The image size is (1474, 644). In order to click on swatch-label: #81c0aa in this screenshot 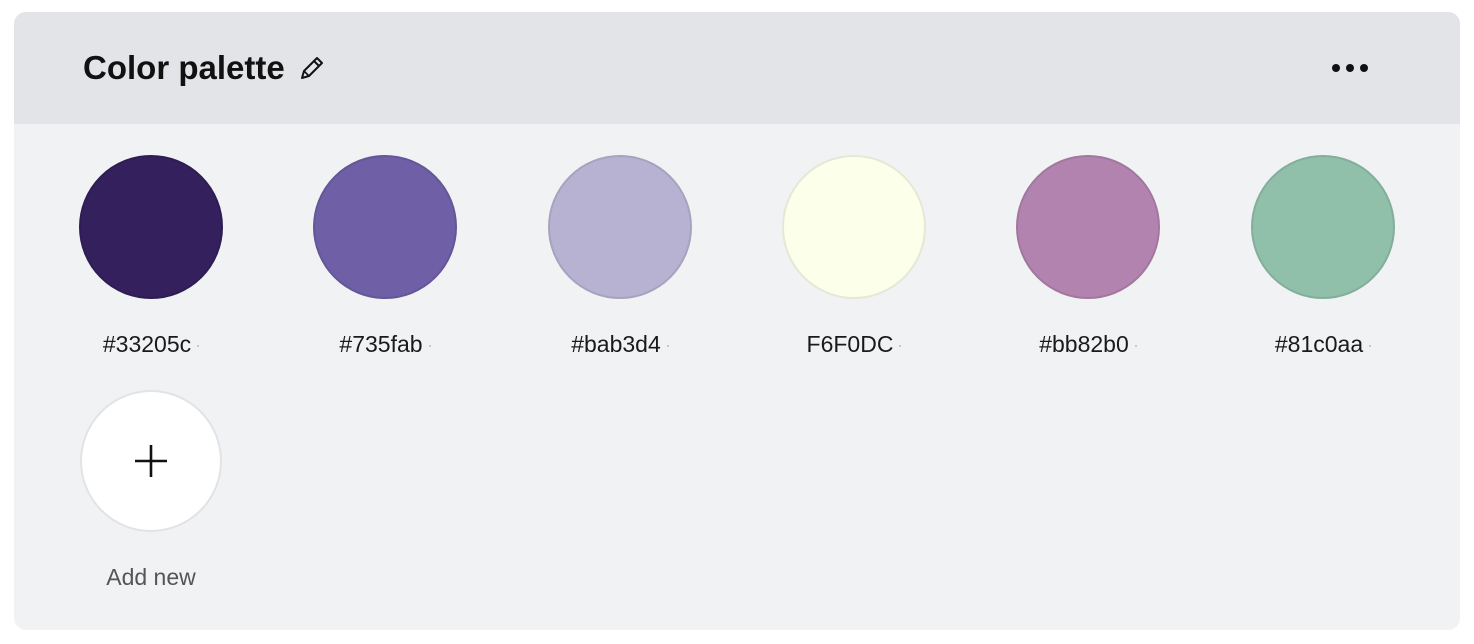, I will do `click(1323, 344)`.